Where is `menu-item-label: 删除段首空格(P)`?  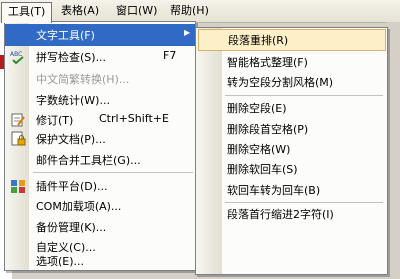
menu-item-label: 删除段首空格(P) is located at coordinates (268, 129).